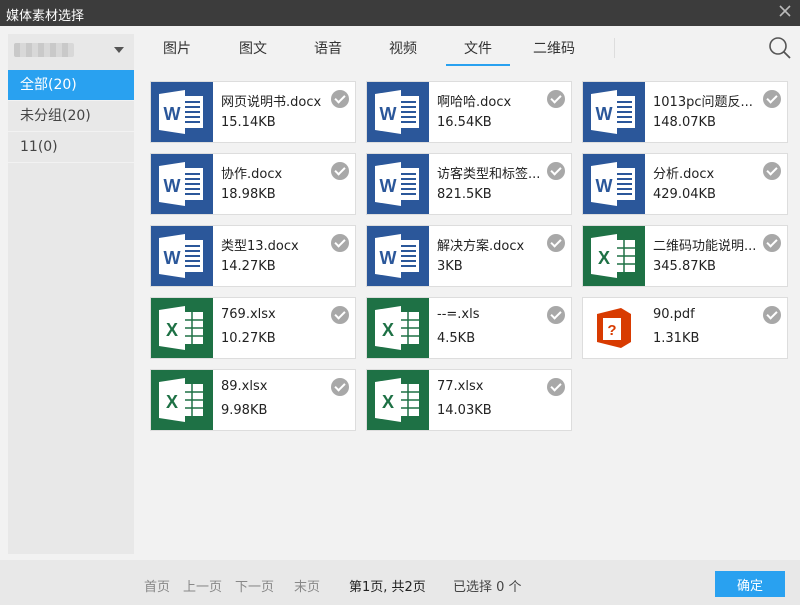 The image size is (800, 605). Describe the element at coordinates (400, 13) in the screenshot. I see `title-bar: 媒体素材选择` at that location.